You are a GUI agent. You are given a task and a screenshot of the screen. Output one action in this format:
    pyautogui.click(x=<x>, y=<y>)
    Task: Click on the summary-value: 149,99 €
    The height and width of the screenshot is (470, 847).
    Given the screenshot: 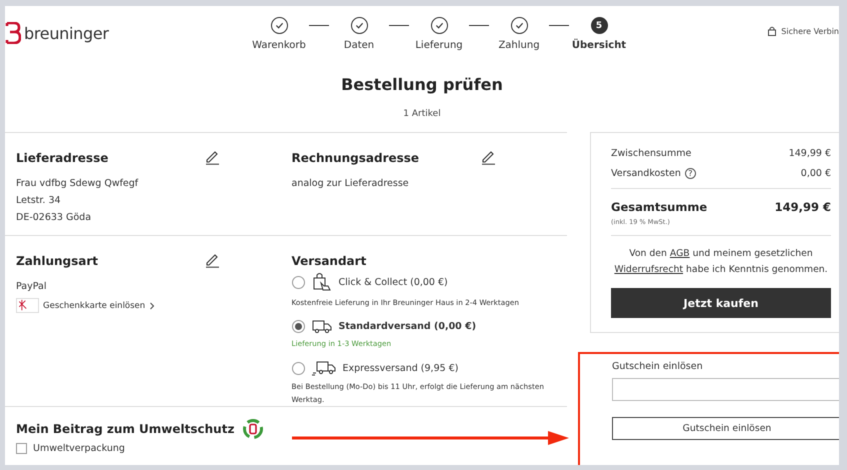 What is the action you would take?
    pyautogui.click(x=809, y=153)
    